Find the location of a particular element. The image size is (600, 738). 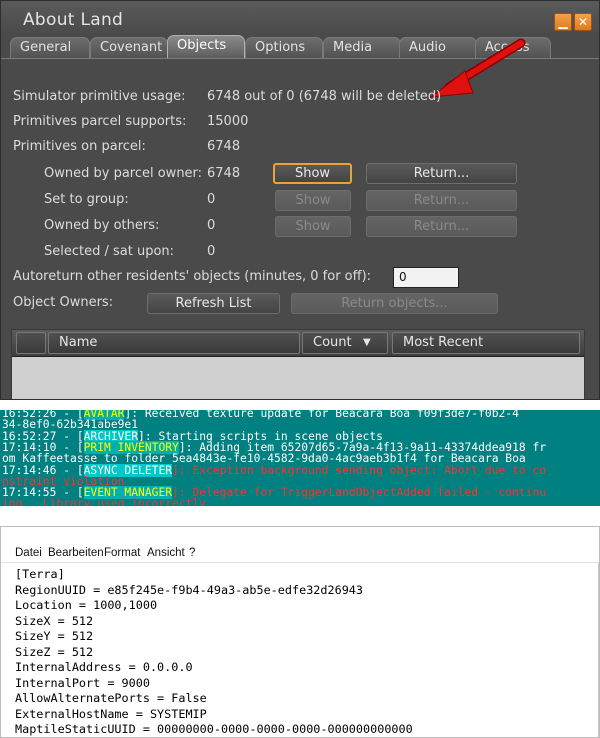

notepad-line: InternalPort = 9000 is located at coordinates (82, 682).